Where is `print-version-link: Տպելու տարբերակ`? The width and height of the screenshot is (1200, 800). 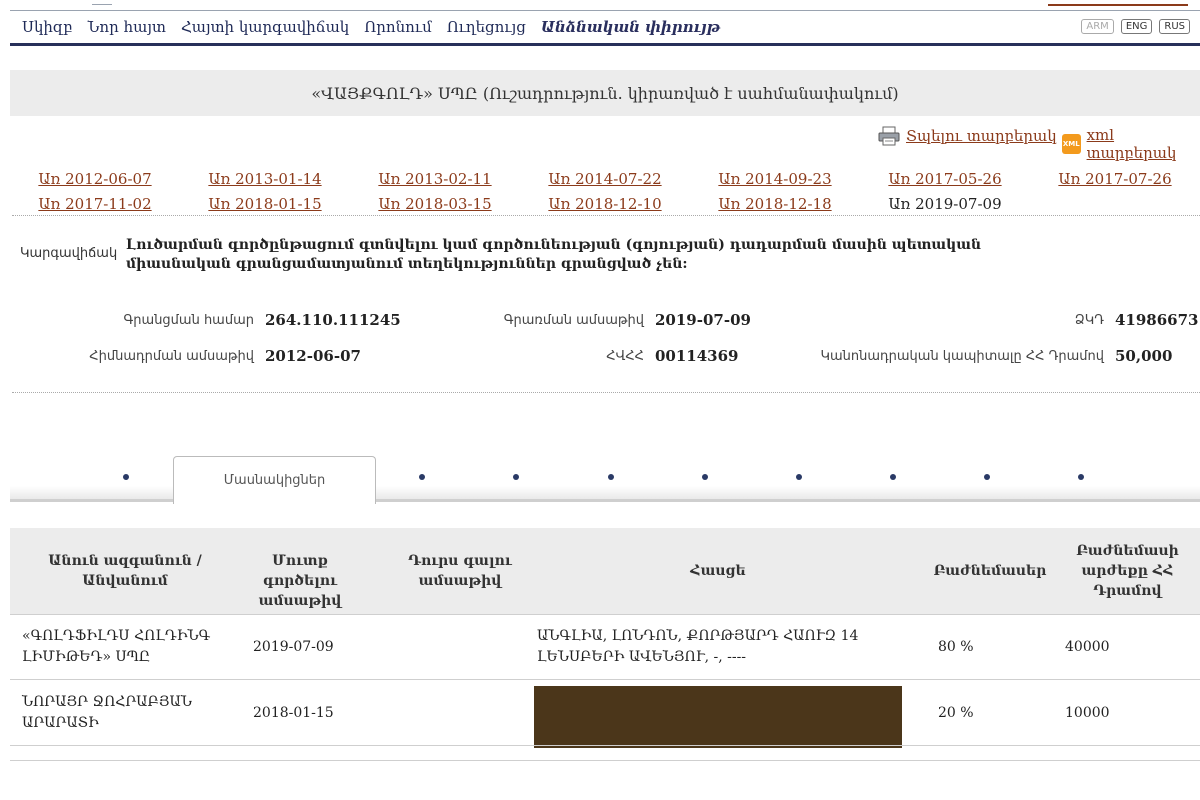 print-version-link: Տպելու տարբերակ is located at coordinates (981, 136).